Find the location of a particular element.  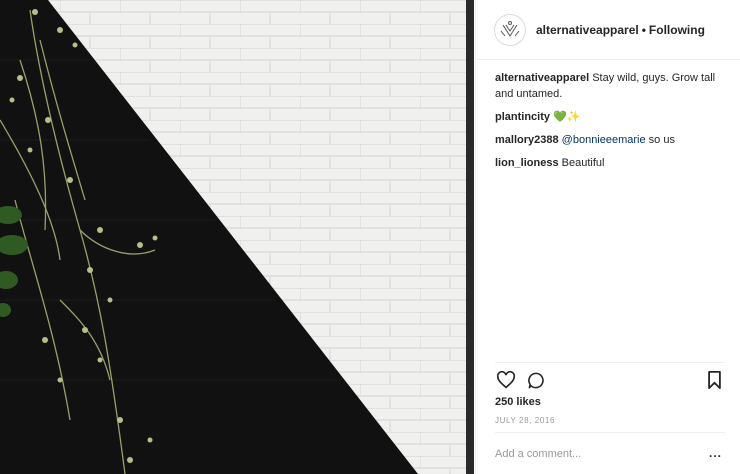

likes-count: 250 likes is located at coordinates (518, 402).